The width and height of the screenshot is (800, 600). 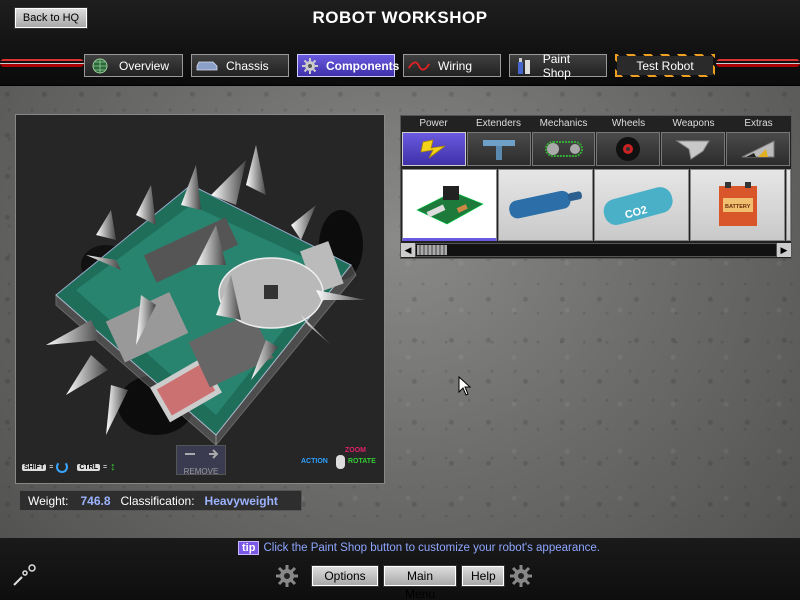 What do you see at coordinates (88, 467) in the screenshot?
I see `ctrl-key: CTRL` at bounding box center [88, 467].